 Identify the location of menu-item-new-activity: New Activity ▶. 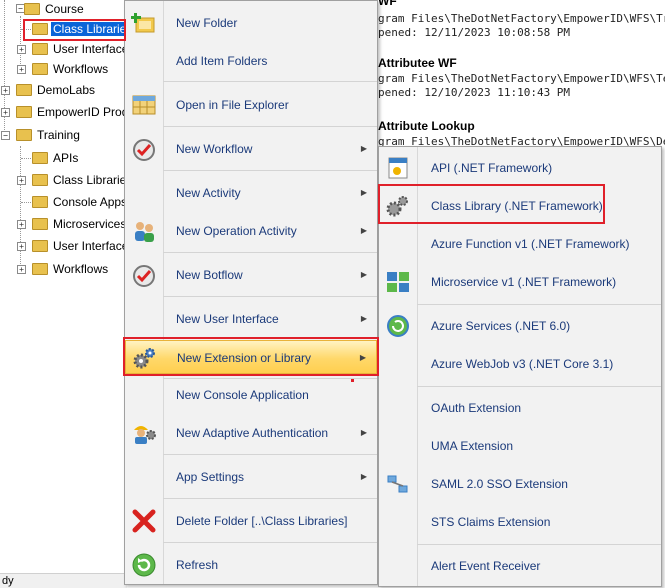
(251, 193).